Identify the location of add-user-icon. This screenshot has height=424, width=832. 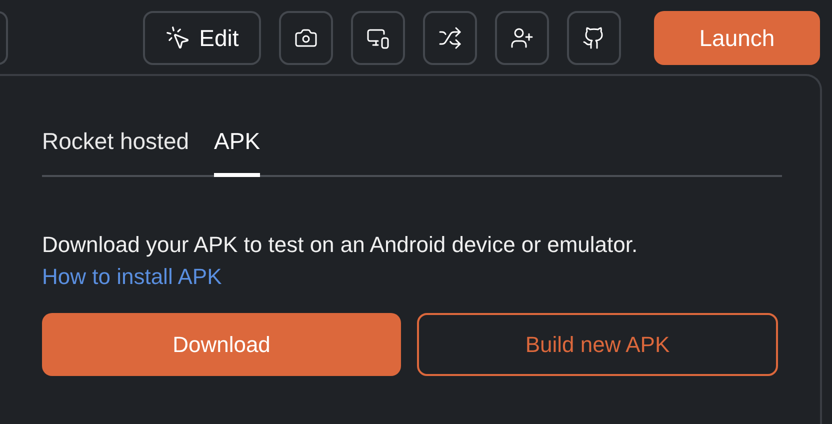
(522, 38).